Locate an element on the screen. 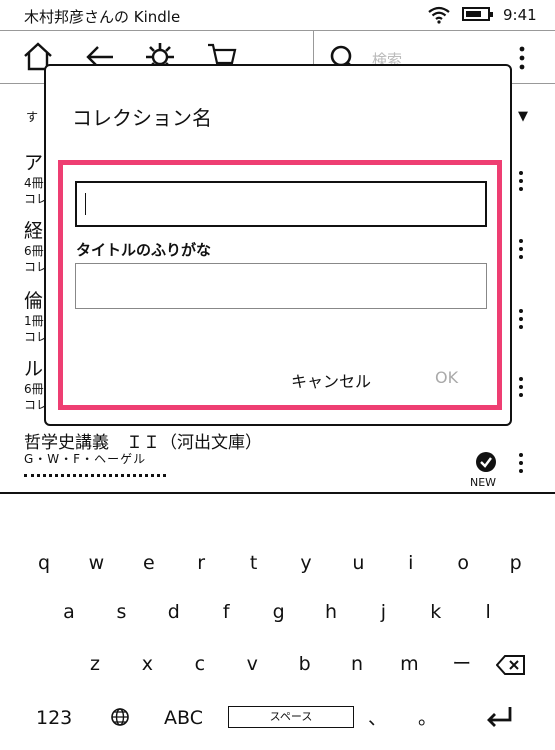 The width and height of the screenshot is (555, 750). key-q: q is located at coordinates (44, 563).